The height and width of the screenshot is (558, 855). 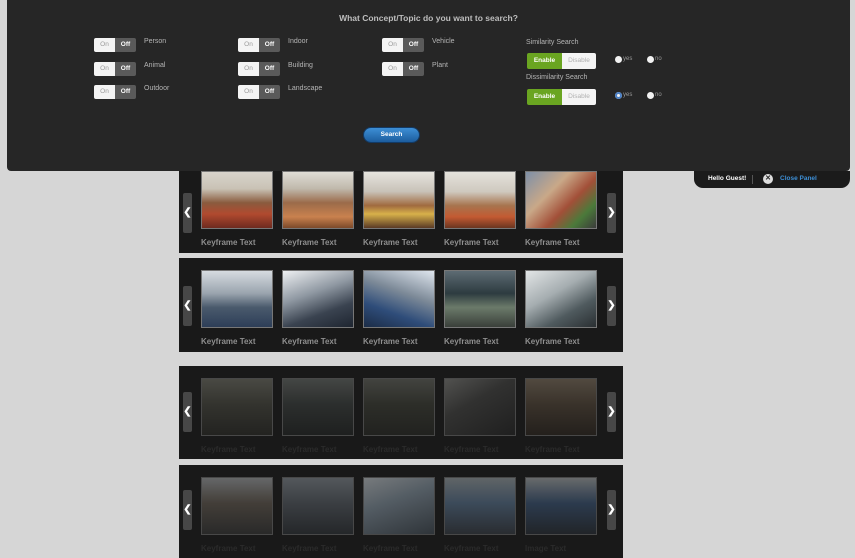 What do you see at coordinates (768, 179) in the screenshot?
I see `close-icon: ✕` at bounding box center [768, 179].